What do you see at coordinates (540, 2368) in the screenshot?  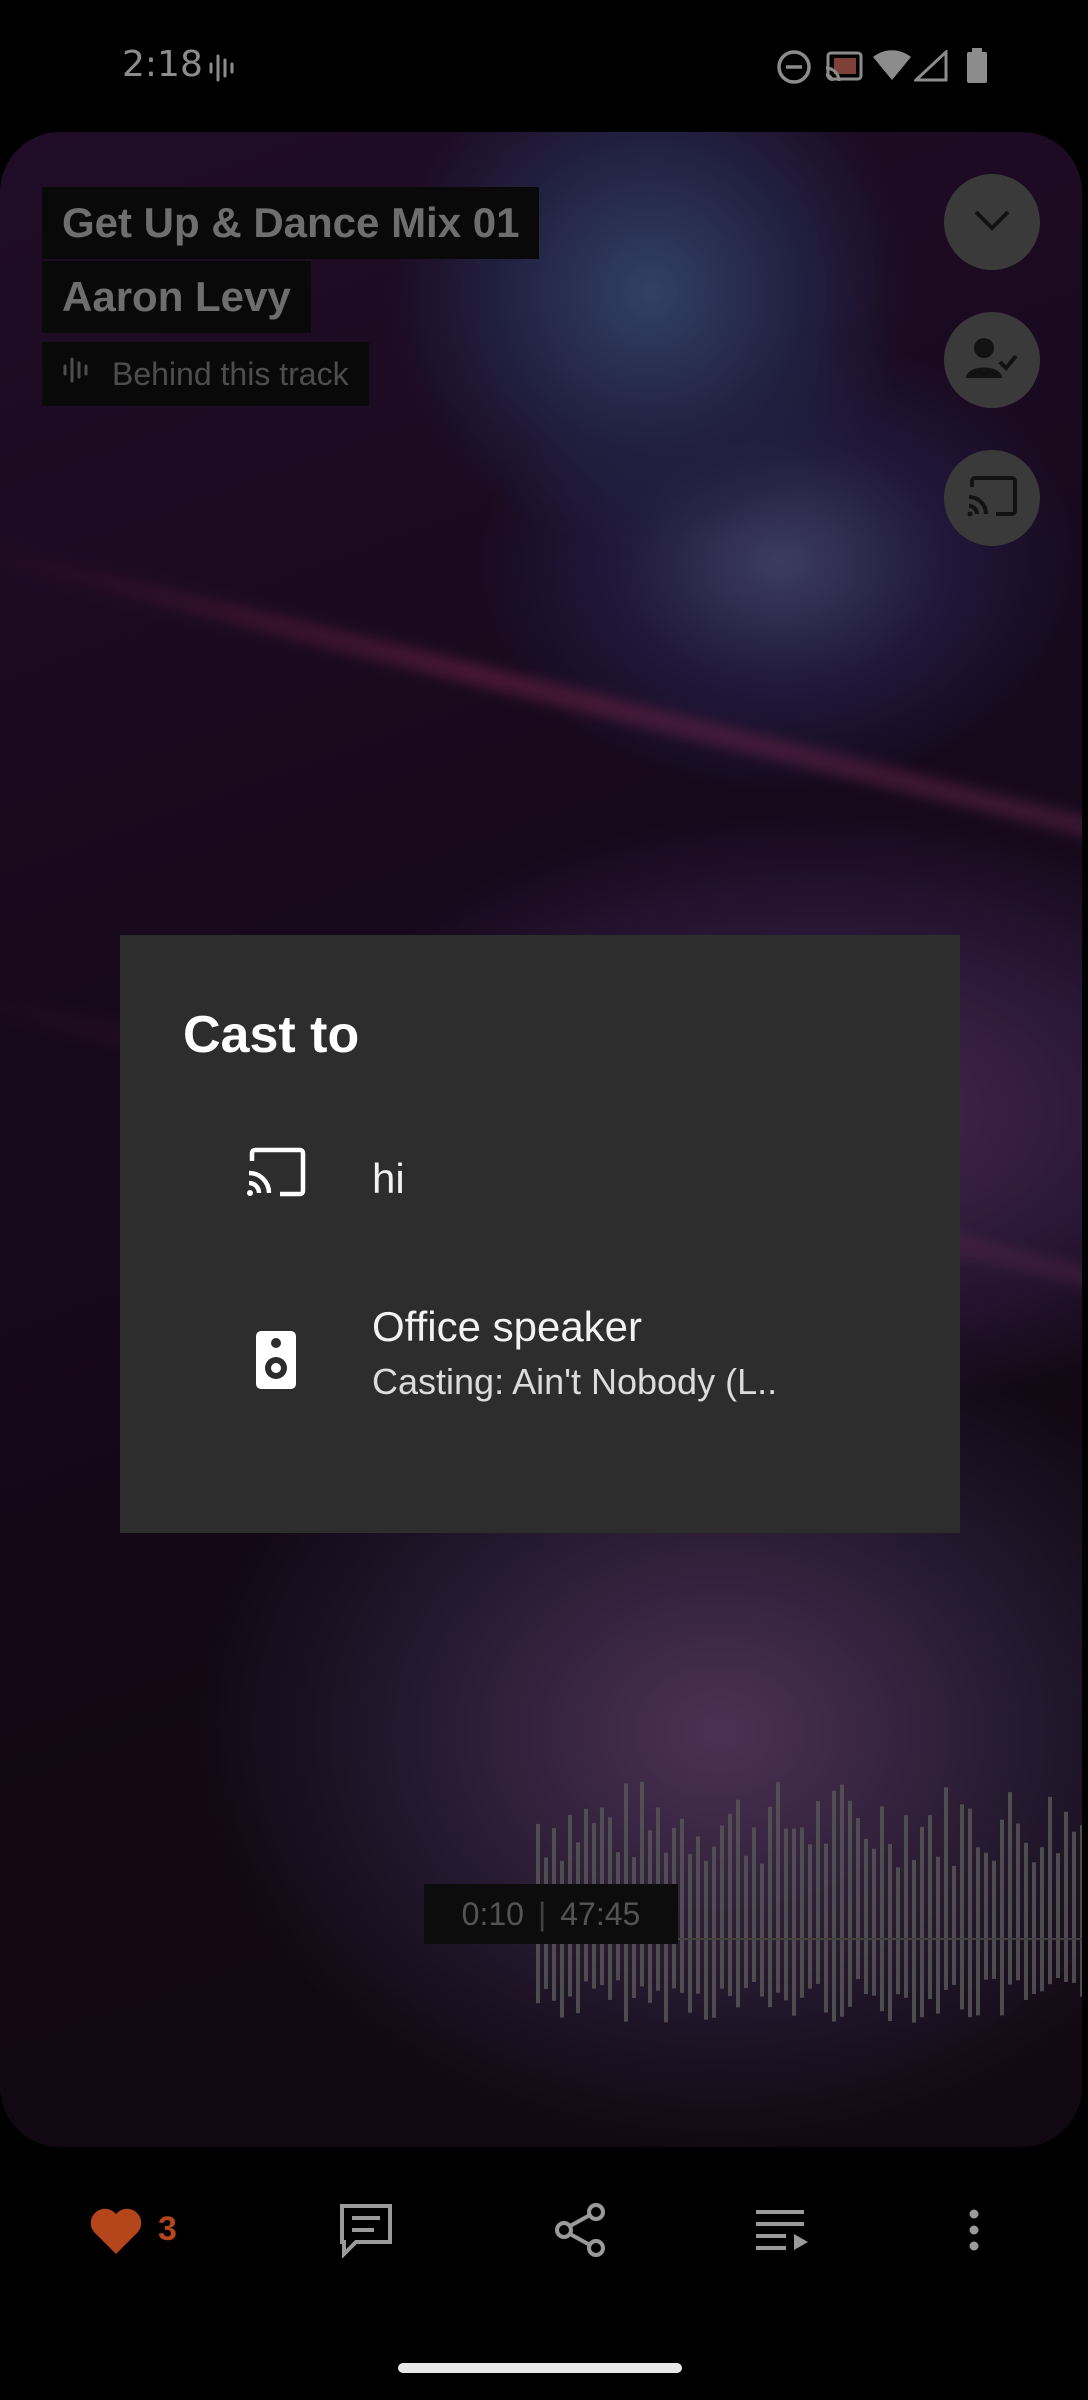 I see `home-indicator` at bounding box center [540, 2368].